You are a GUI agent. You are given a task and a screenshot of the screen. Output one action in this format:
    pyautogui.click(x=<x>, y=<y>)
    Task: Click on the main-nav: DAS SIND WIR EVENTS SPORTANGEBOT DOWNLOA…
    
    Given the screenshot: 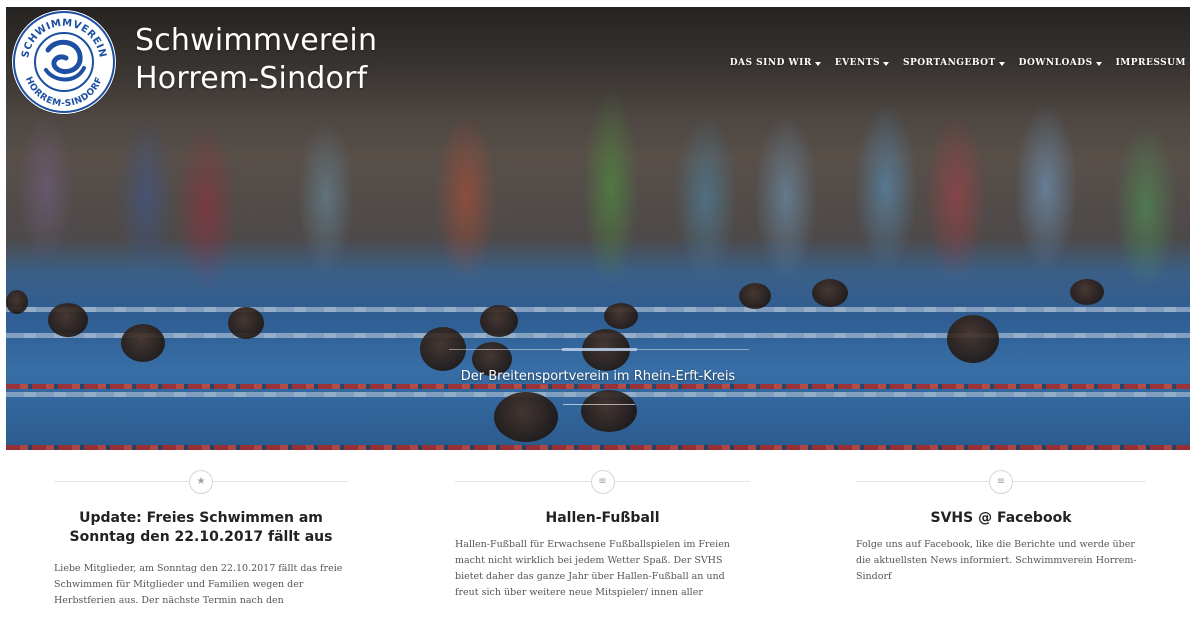 What is the action you would take?
    pyautogui.click(x=958, y=63)
    